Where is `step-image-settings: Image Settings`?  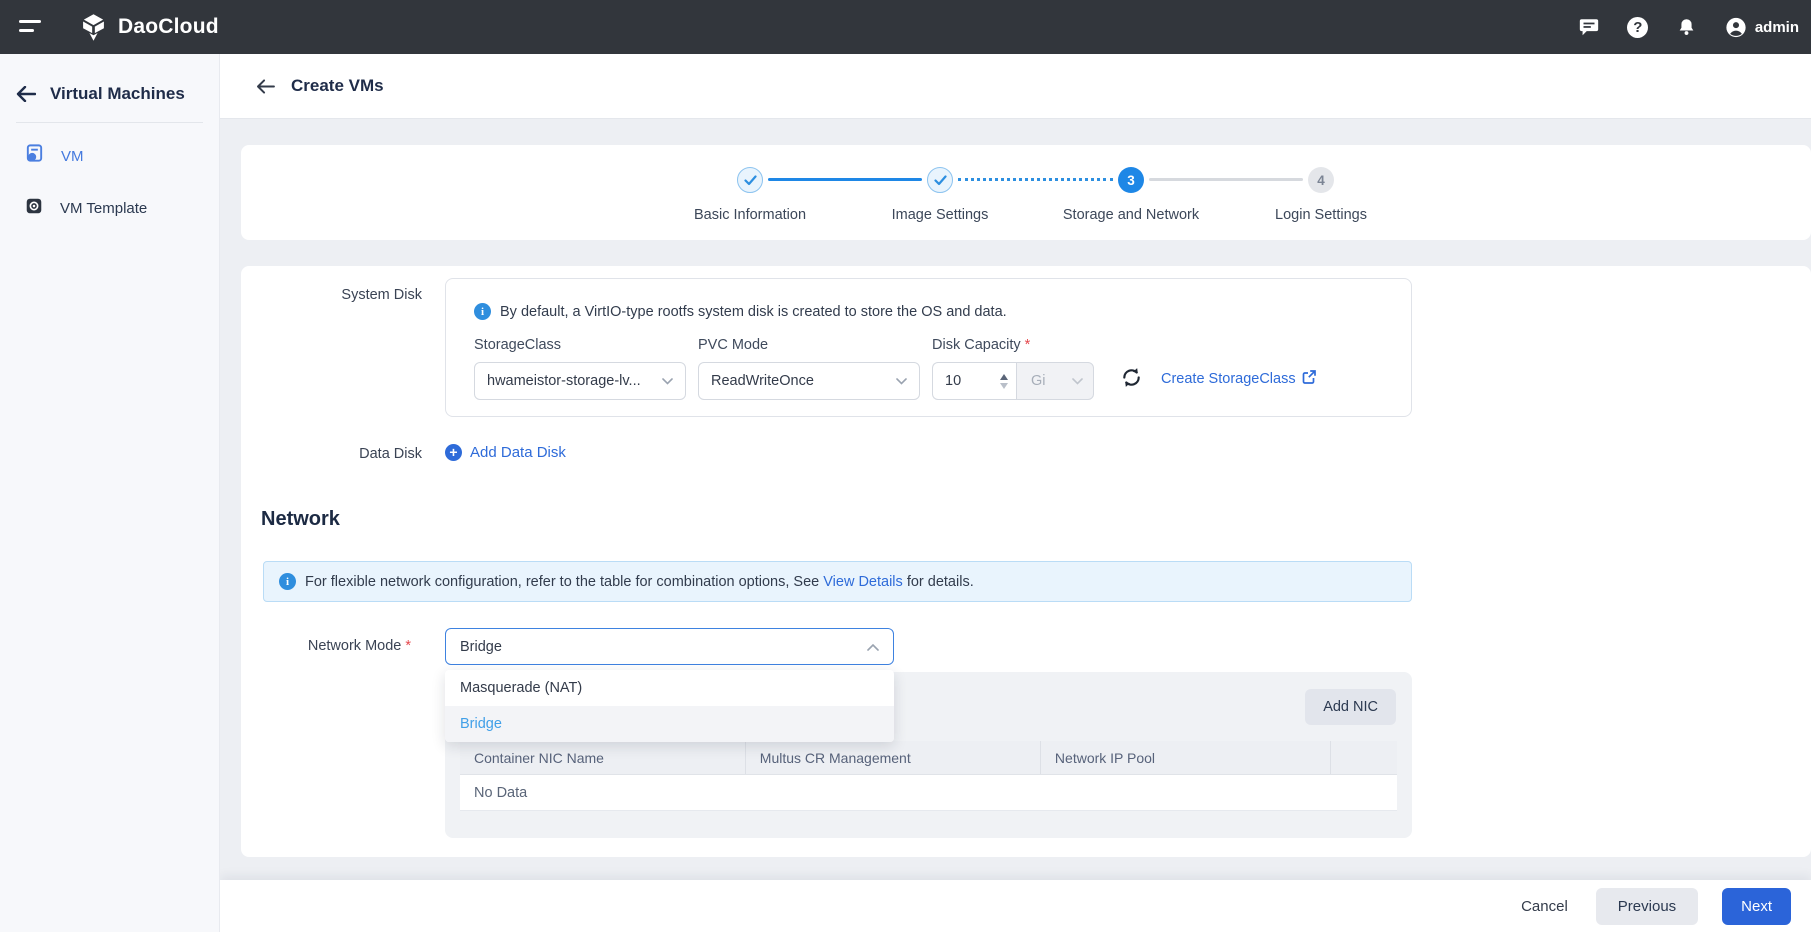 step-image-settings: Image Settings is located at coordinates (940, 195).